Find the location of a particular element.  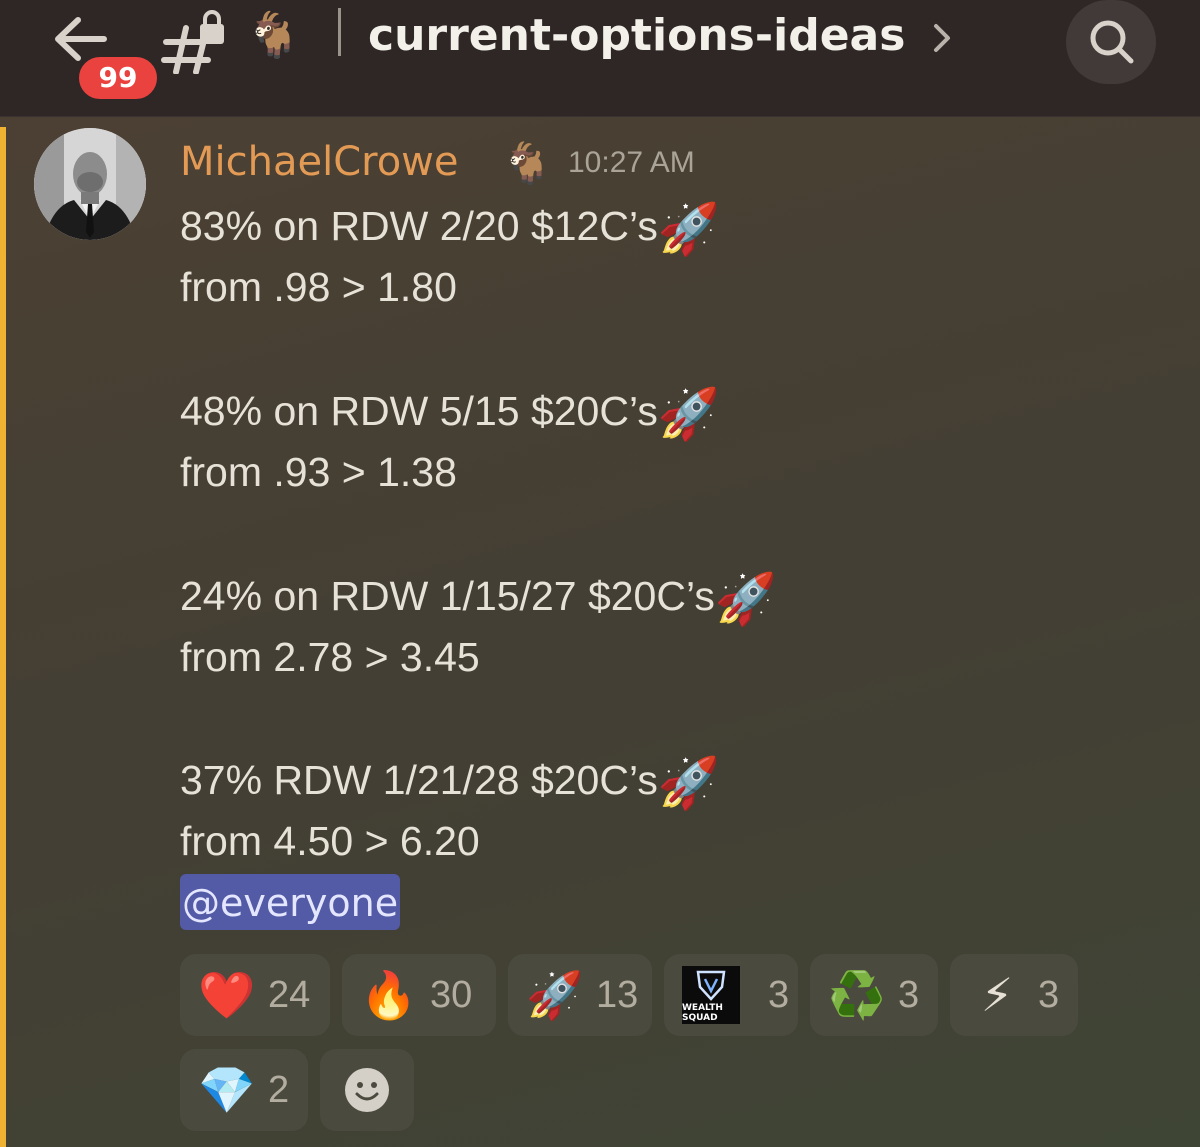

channel-title: current-options-ideas is located at coordinates (636, 36).